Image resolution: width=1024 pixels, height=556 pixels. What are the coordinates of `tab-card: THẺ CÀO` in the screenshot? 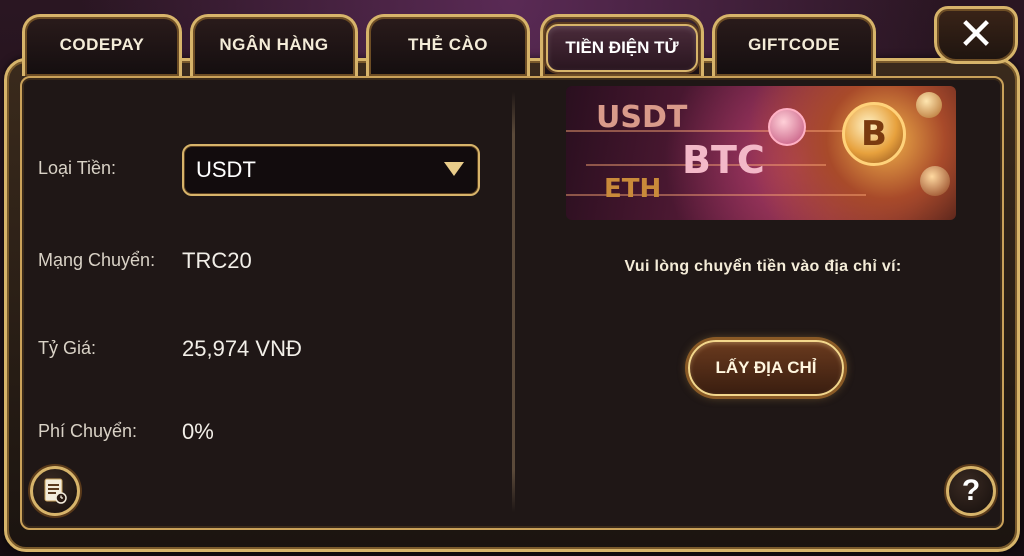 It's located at (448, 45).